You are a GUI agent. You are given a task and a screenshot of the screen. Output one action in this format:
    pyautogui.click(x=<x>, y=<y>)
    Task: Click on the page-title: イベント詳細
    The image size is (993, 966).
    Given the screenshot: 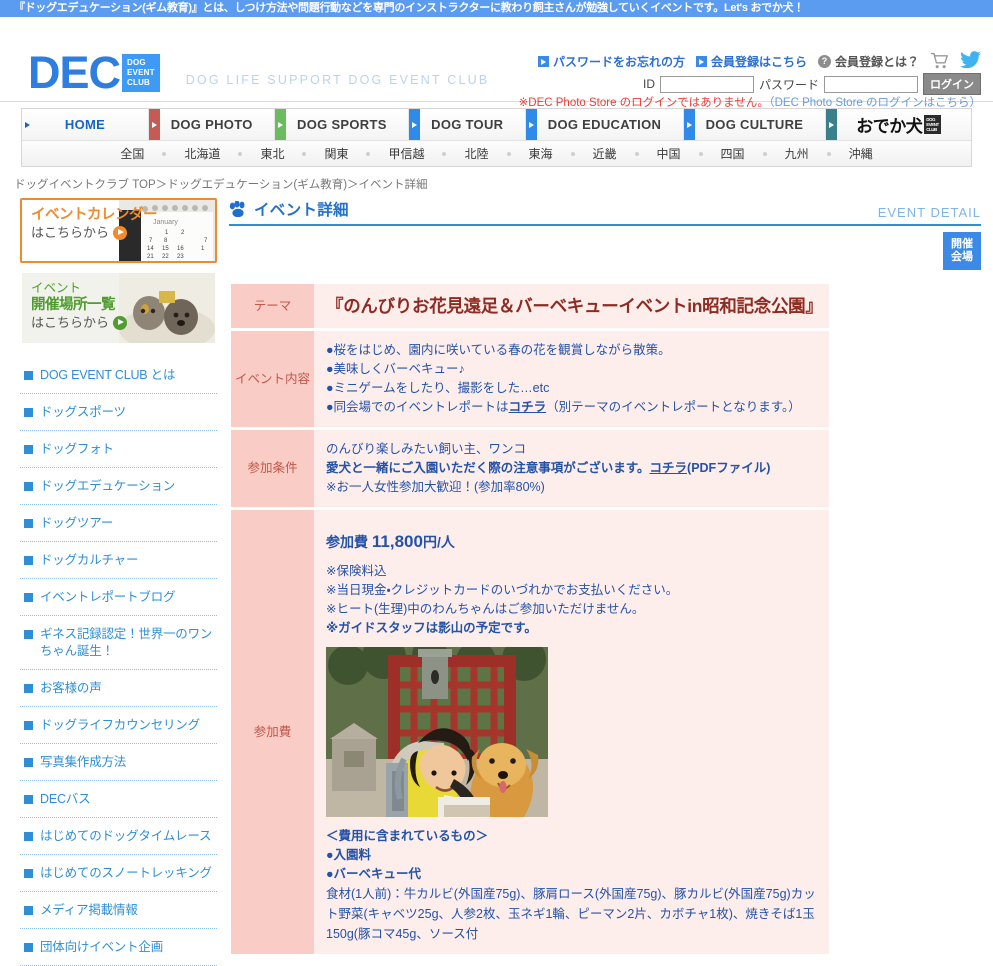 What is the action you would take?
    pyautogui.click(x=289, y=209)
    